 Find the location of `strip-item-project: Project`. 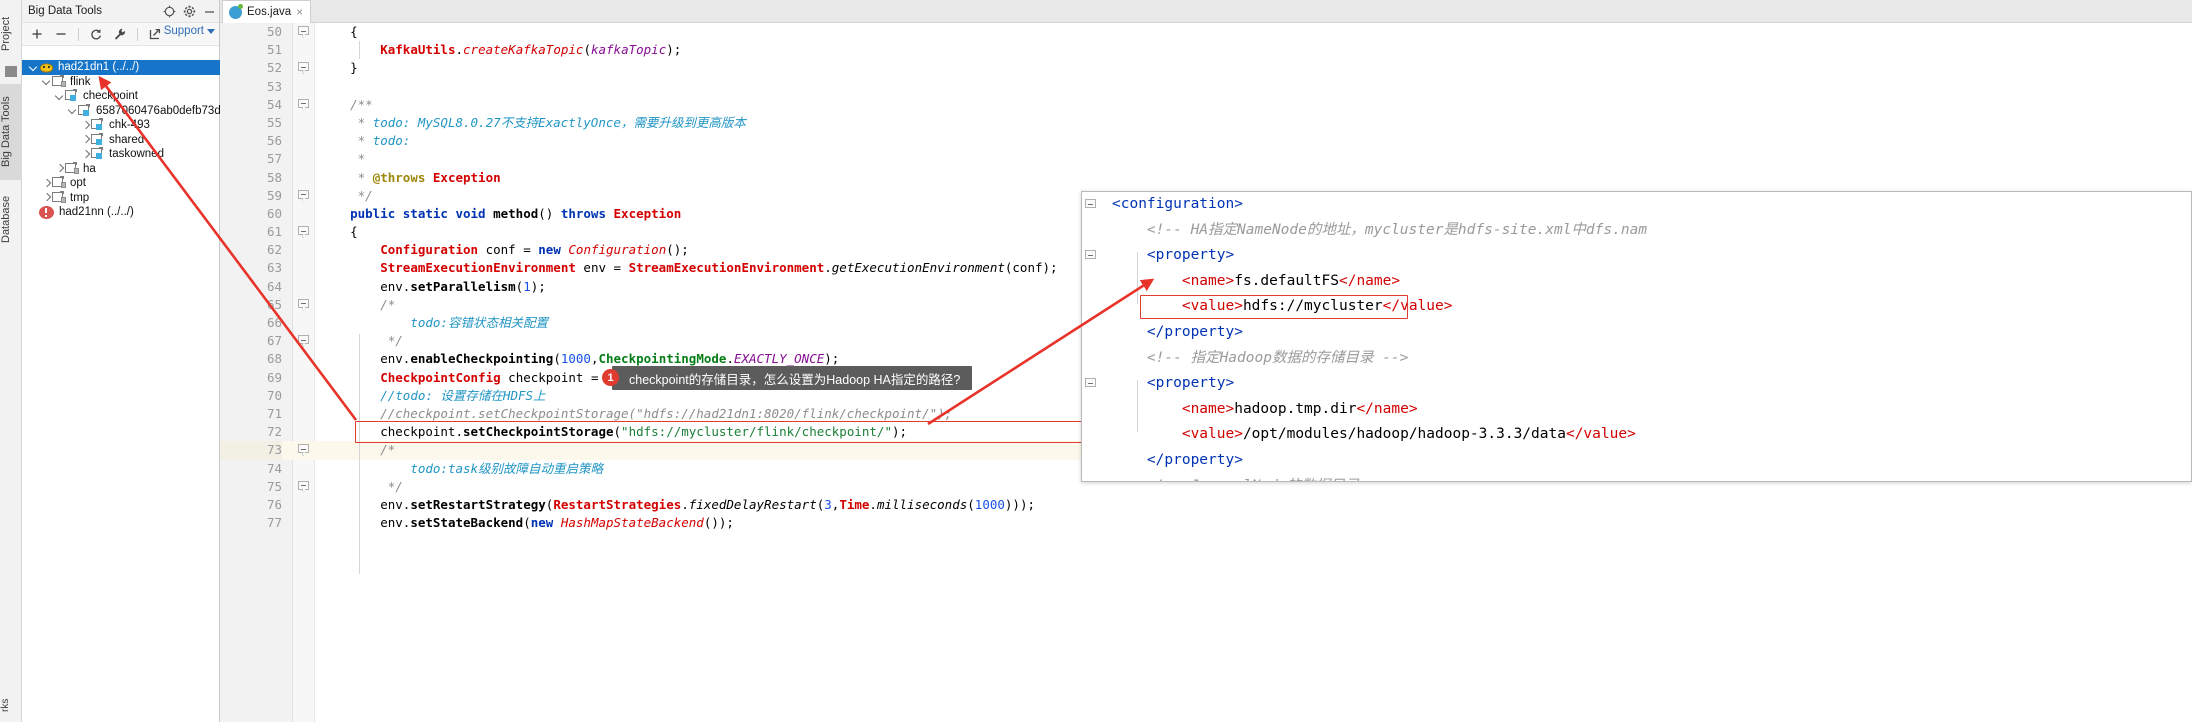

strip-item-project: Project is located at coordinates (11, 34).